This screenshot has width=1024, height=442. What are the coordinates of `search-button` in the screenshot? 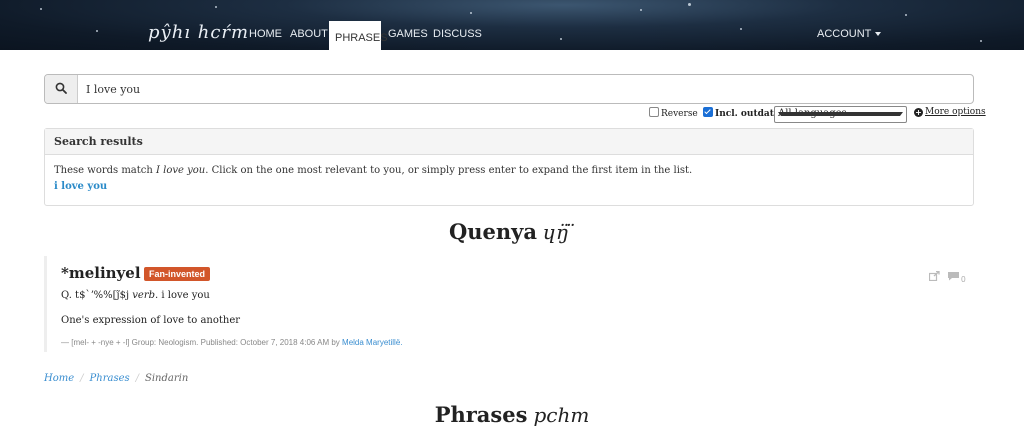 It's located at (61, 89).